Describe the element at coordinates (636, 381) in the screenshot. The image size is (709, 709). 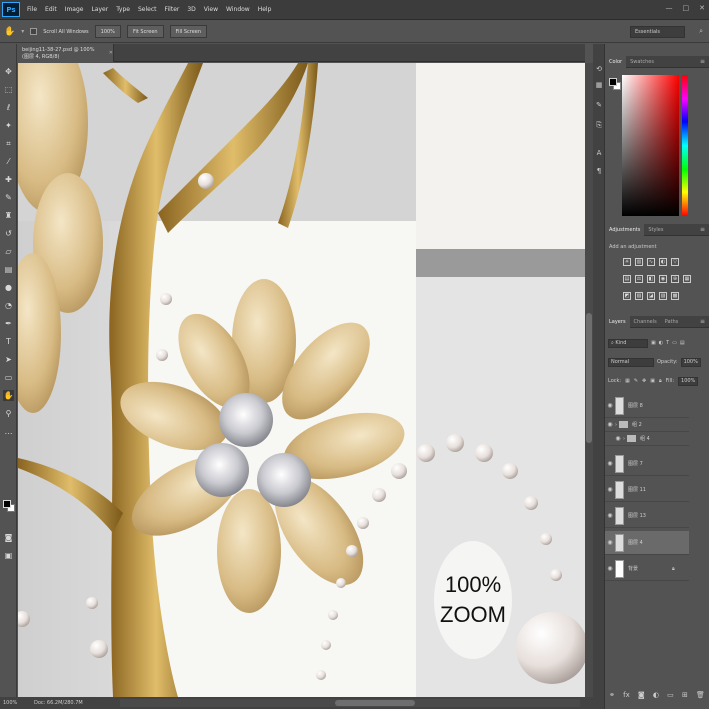
I see `lock-image-icon: ✎` at that location.